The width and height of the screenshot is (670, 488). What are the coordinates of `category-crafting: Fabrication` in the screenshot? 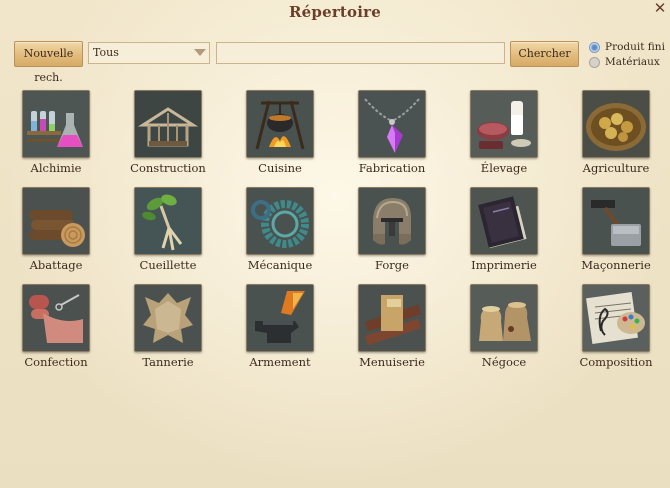 It's located at (392, 132).